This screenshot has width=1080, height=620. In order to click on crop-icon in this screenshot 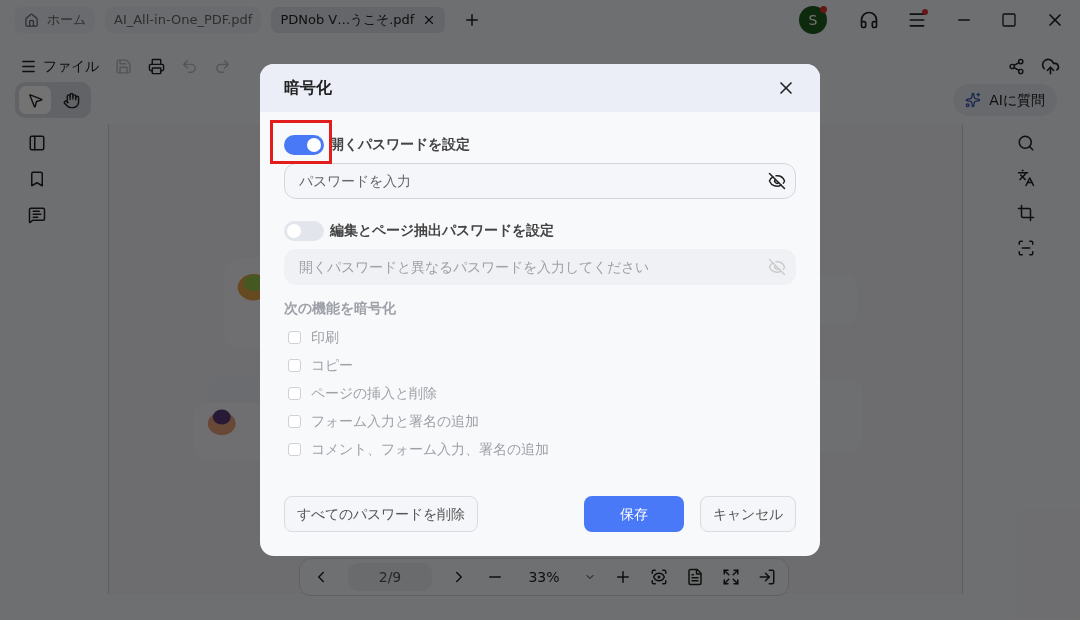, I will do `click(1025, 213)`.